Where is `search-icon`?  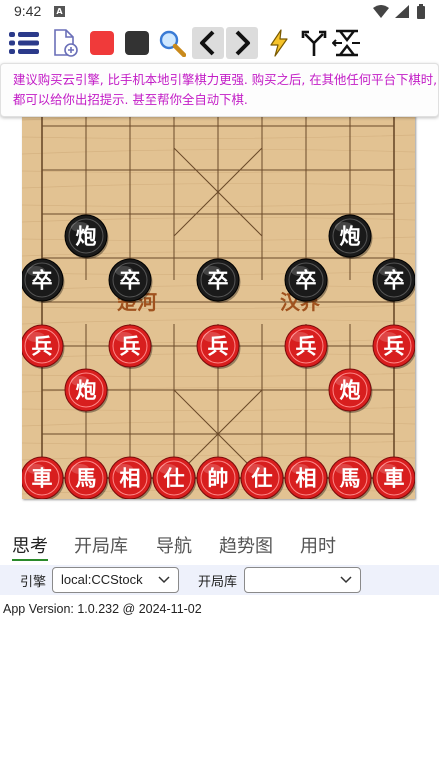 search-icon is located at coordinates (172, 43).